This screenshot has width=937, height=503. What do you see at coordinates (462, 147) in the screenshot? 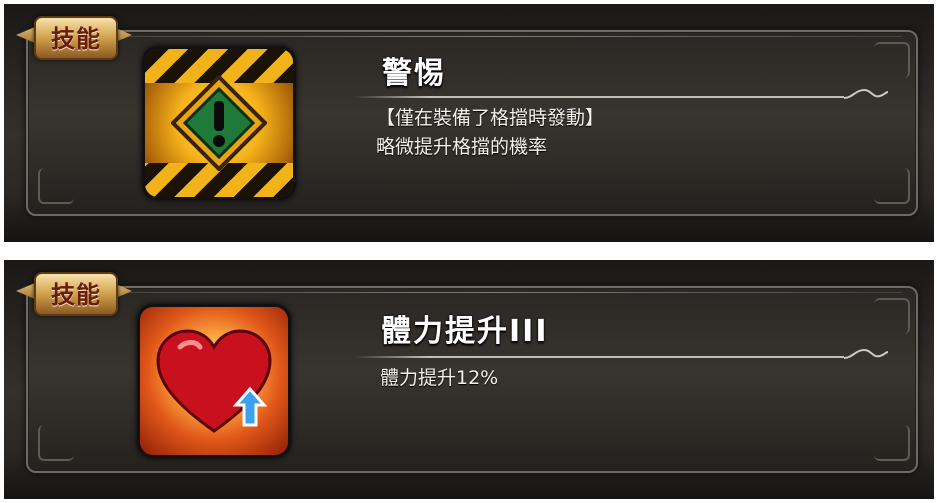
I see `description-line: 略微提升格擋的機率` at bounding box center [462, 147].